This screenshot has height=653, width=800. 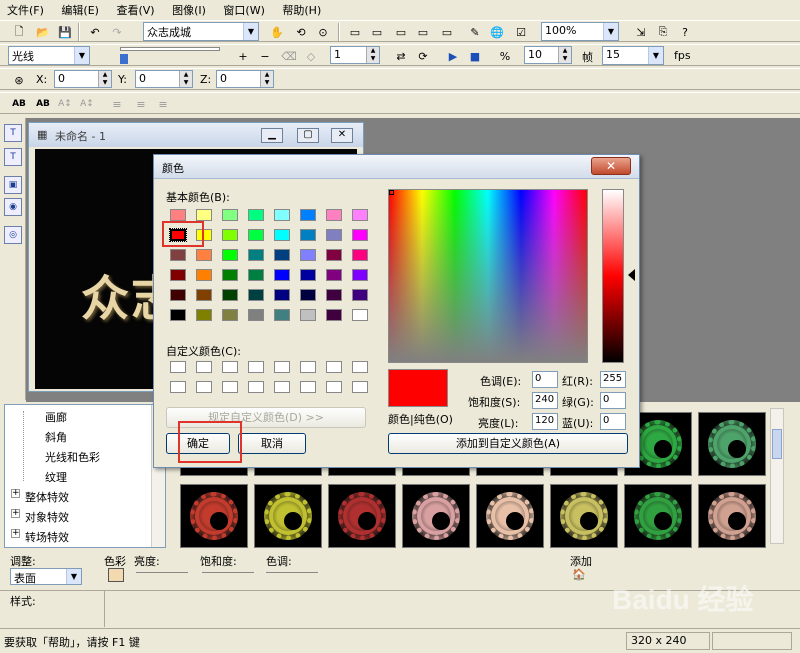 I want to click on redo-icon: ↷, so click(x=117, y=32).